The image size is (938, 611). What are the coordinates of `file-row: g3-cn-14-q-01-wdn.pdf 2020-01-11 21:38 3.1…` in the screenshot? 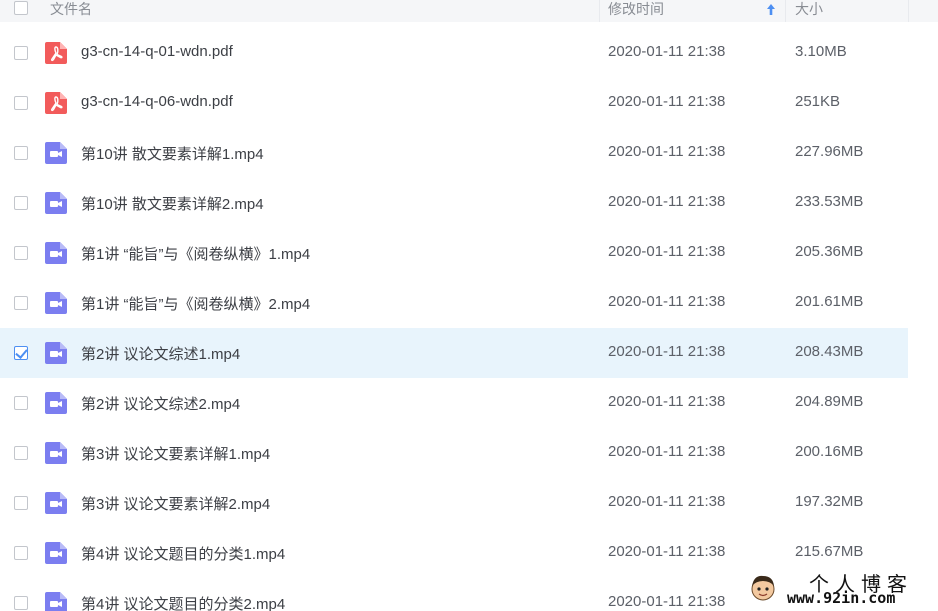 It's located at (454, 53).